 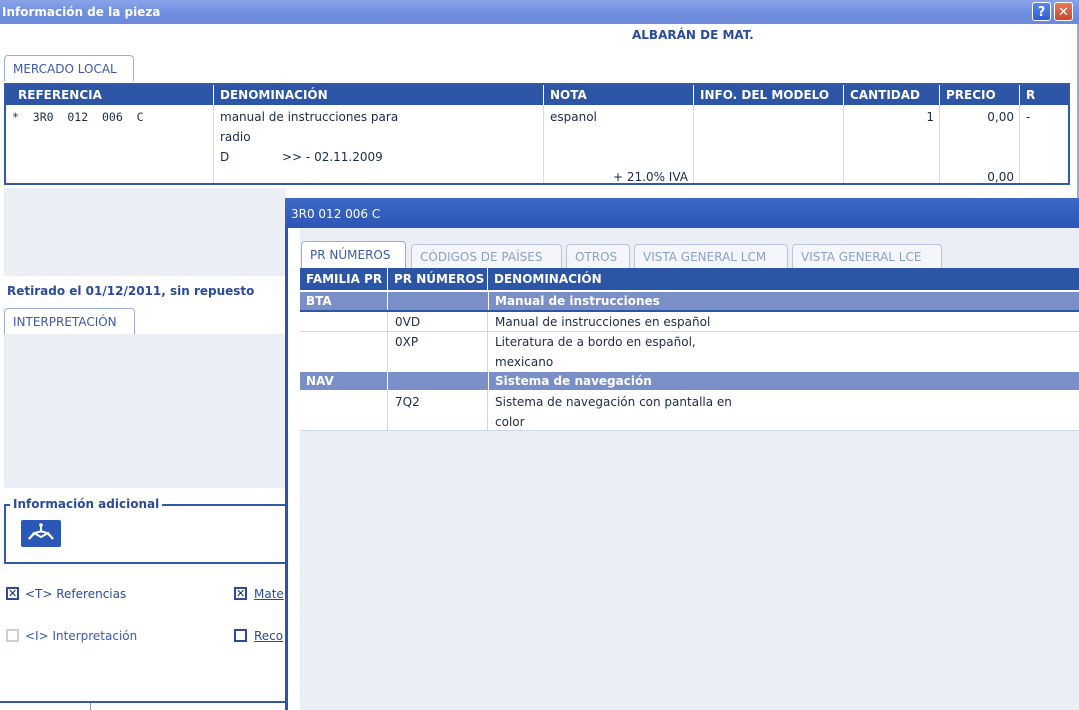 What do you see at coordinates (573, 117) in the screenshot?
I see `part-nota: espanol` at bounding box center [573, 117].